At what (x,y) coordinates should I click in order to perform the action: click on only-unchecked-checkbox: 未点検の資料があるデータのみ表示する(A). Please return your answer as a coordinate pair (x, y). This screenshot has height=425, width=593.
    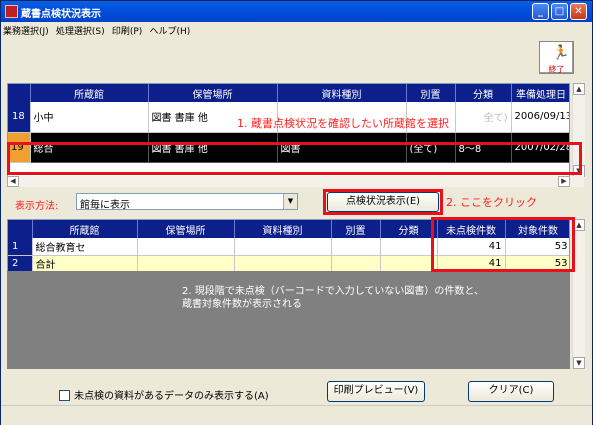
    Looking at the image, I should click on (164, 394).